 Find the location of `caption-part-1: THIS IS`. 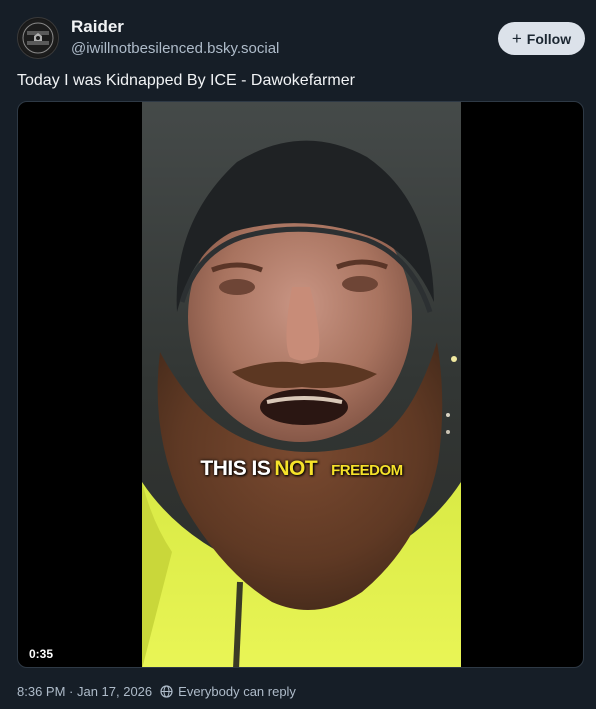

caption-part-1: THIS IS is located at coordinates (235, 468).